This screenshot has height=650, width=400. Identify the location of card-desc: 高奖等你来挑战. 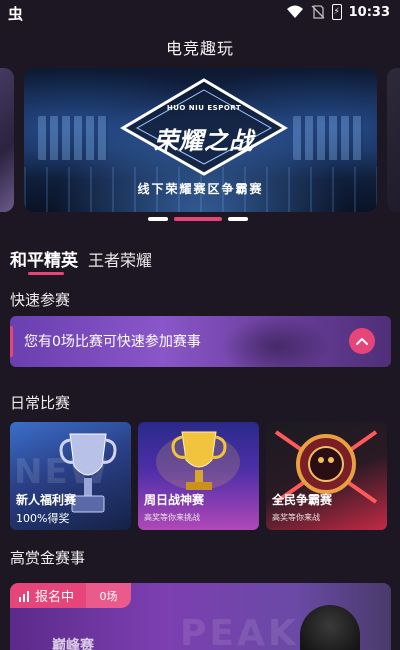
(172, 517).